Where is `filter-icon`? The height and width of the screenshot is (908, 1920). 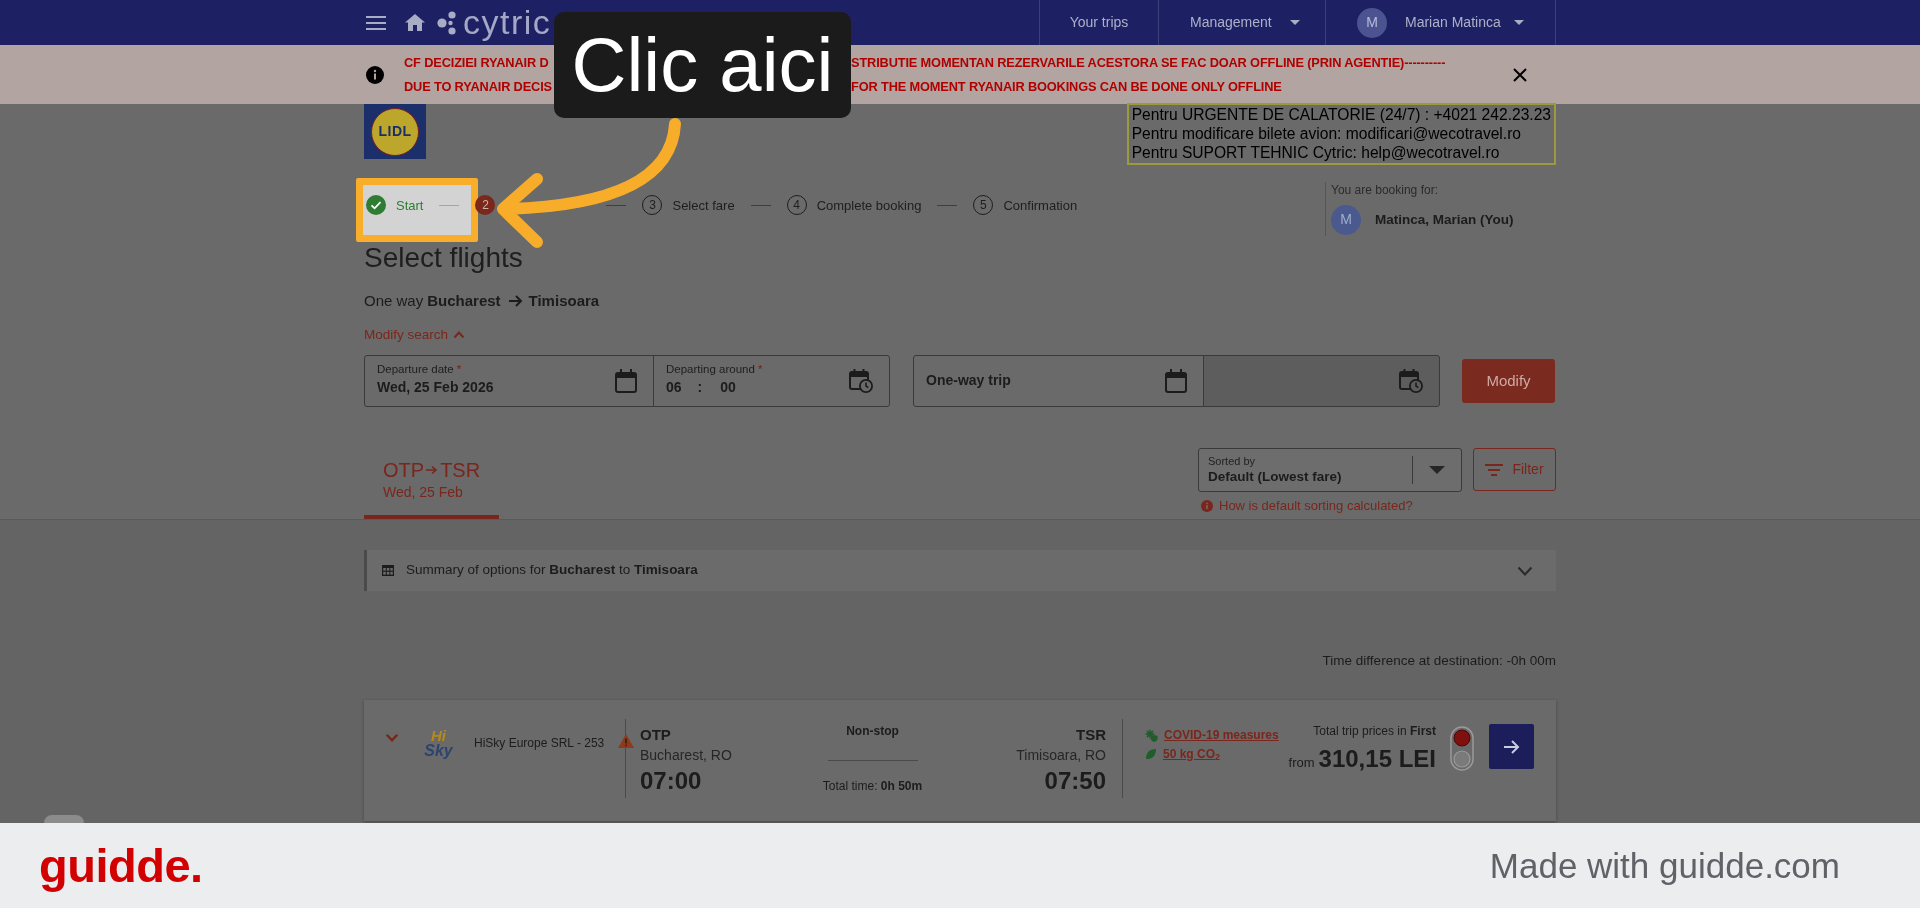 filter-icon is located at coordinates (1494, 469).